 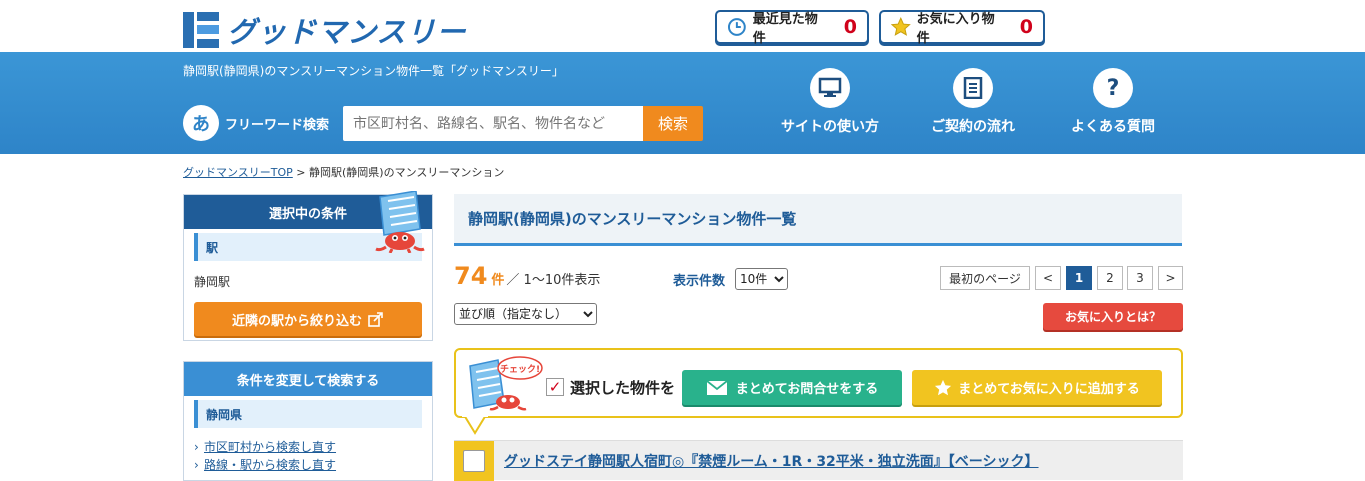 I want to click on prev-page-button: <, so click(x=1048, y=278).